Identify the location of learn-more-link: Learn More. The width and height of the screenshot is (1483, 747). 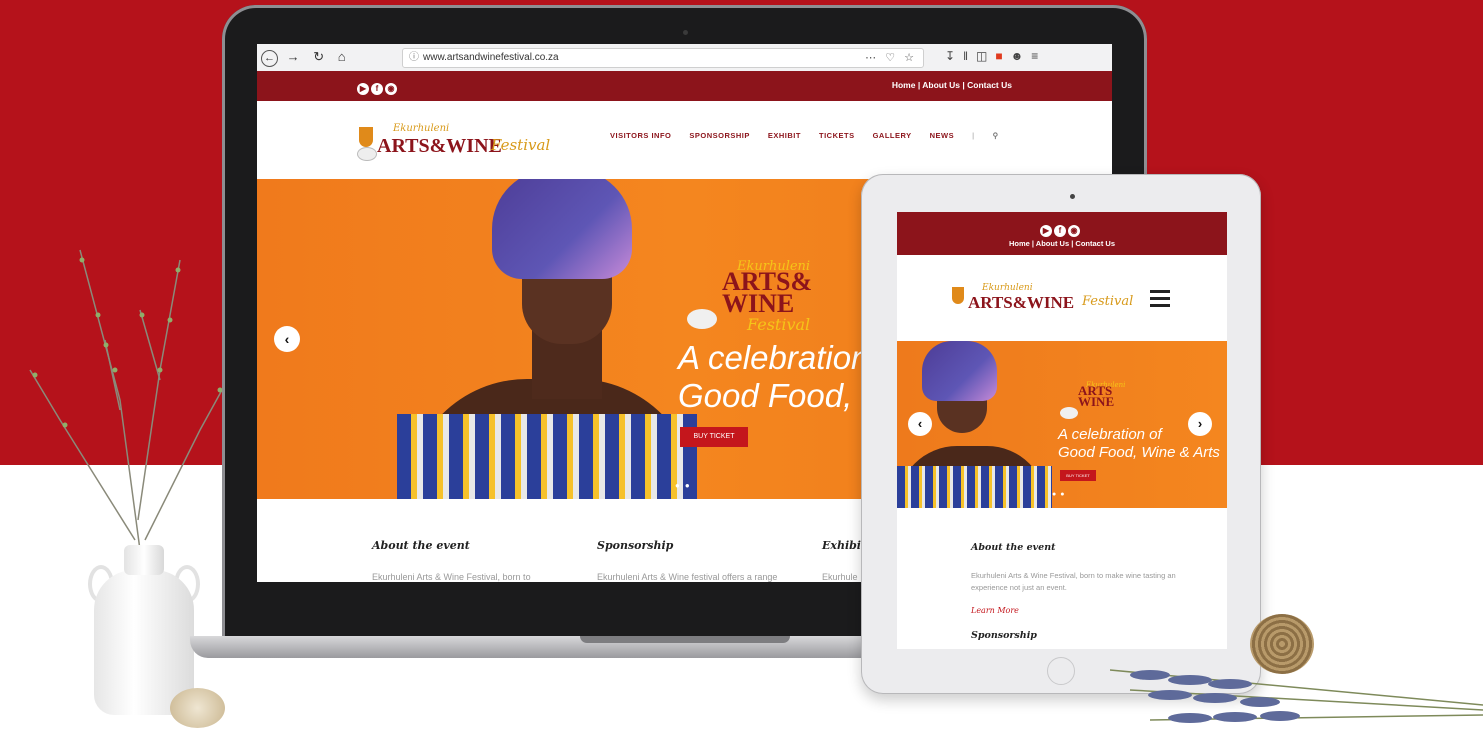
(995, 610).